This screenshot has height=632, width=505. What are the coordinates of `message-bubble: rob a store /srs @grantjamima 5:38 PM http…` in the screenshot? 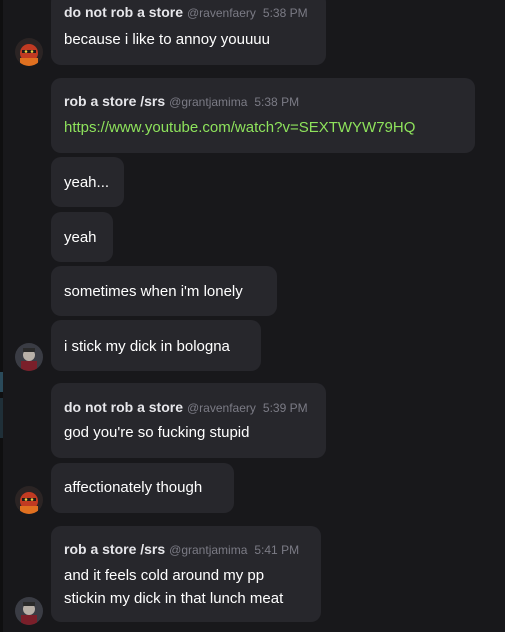 It's located at (263, 115).